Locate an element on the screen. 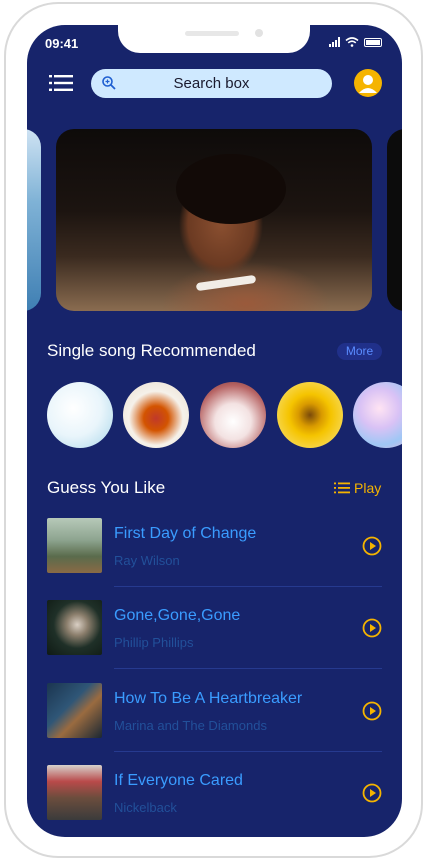 This screenshot has height=862, width=429. song-row: Gone,Gone,Gone Phillip Phillips is located at coordinates (214, 629).